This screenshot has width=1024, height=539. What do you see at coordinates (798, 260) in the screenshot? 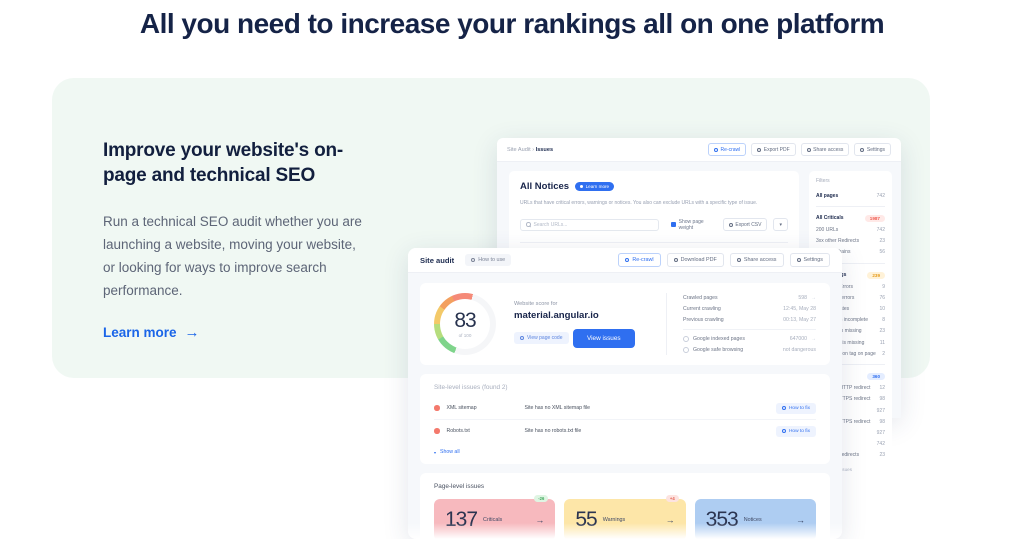
I see `gear-icon` at bounding box center [798, 260].